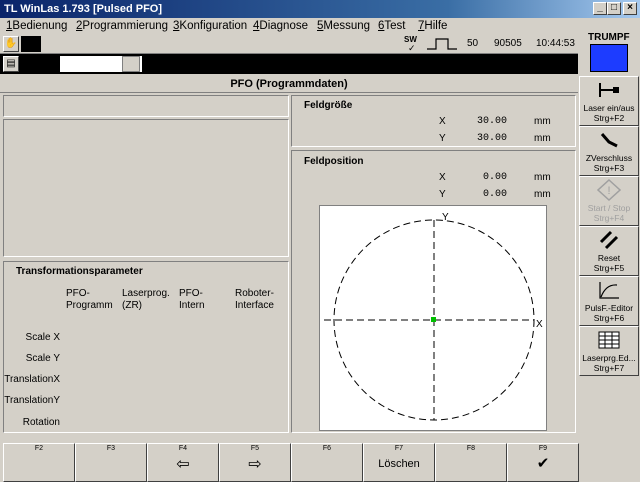 This screenshot has height=482, width=640. I want to click on f7-delete-button: F7 Löschen, so click(399, 462).